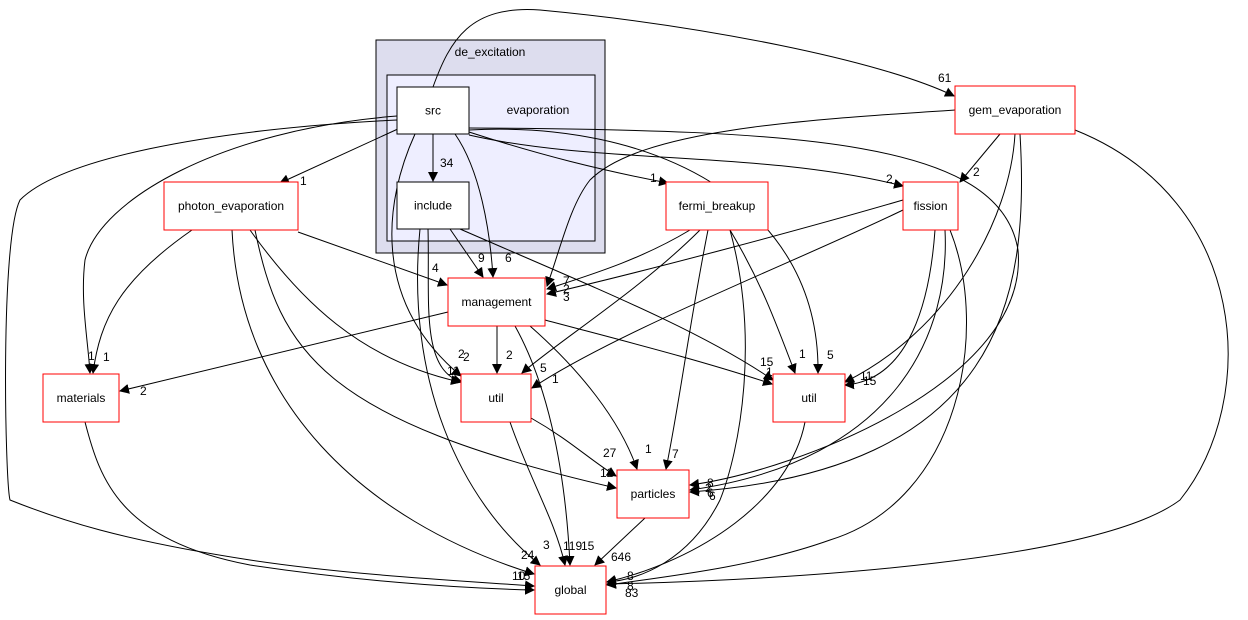  What do you see at coordinates (675, 454) in the screenshot?
I see `edge-label: 7` at bounding box center [675, 454].